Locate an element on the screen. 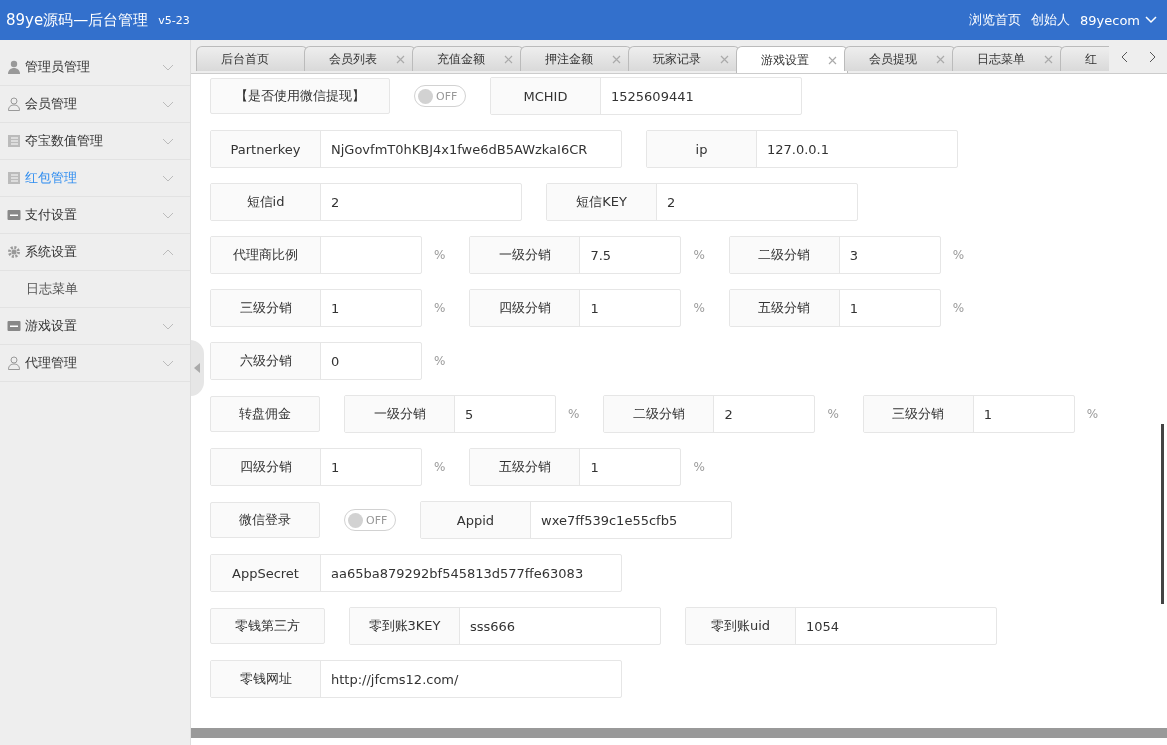 This screenshot has width=1167, height=745. tab: 会员列表 is located at coordinates (360, 58).